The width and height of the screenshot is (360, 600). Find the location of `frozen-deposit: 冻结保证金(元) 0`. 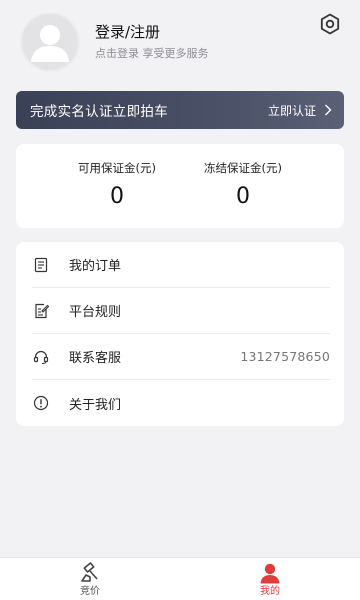

frozen-deposit: 冻结保证金(元) 0 is located at coordinates (243, 185).